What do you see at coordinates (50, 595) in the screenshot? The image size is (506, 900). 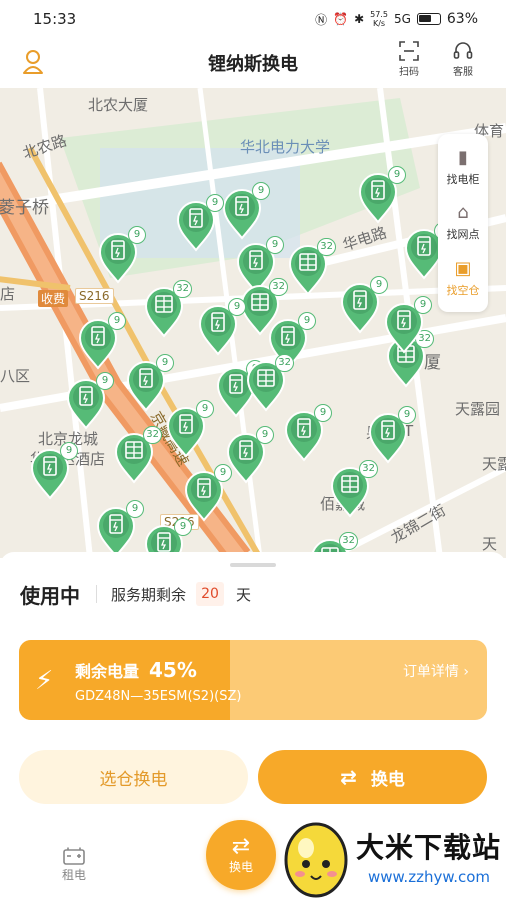 I see `rental-status: 使用中` at bounding box center [50, 595].